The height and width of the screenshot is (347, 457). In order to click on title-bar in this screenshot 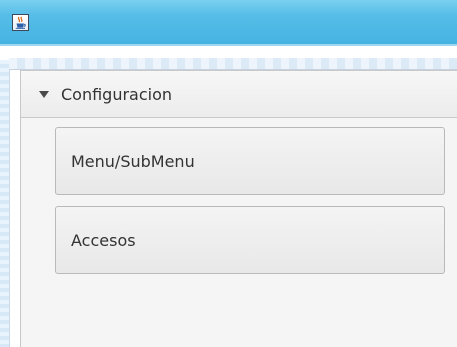, I will do `click(228, 22)`.